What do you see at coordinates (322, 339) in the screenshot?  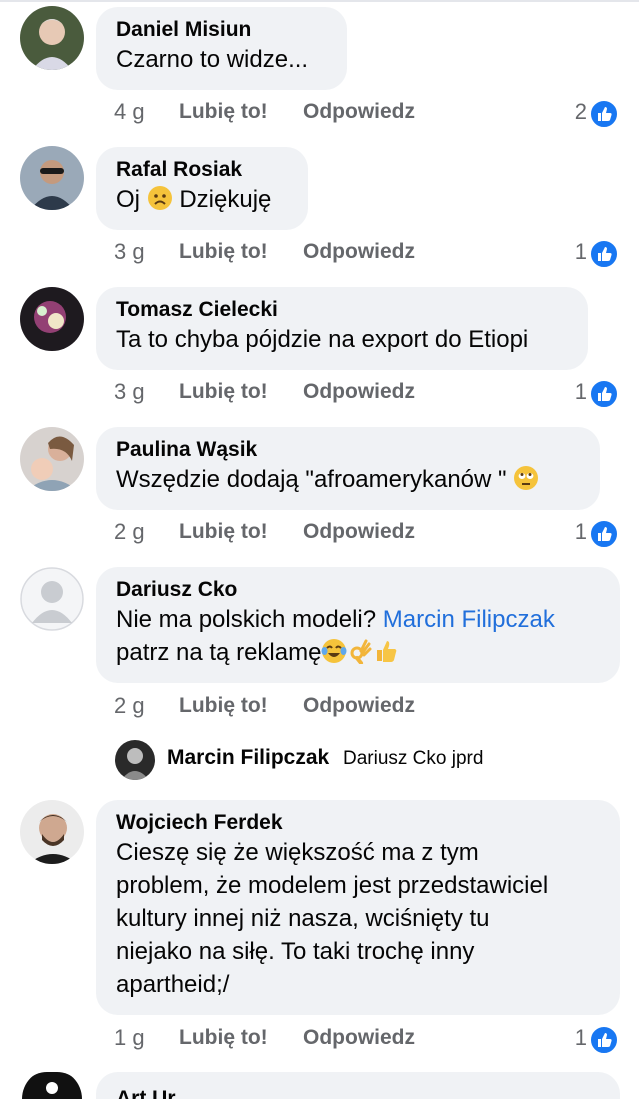 I see `comment-text: Ta to chyba pójdzie na export do Etiopi` at bounding box center [322, 339].